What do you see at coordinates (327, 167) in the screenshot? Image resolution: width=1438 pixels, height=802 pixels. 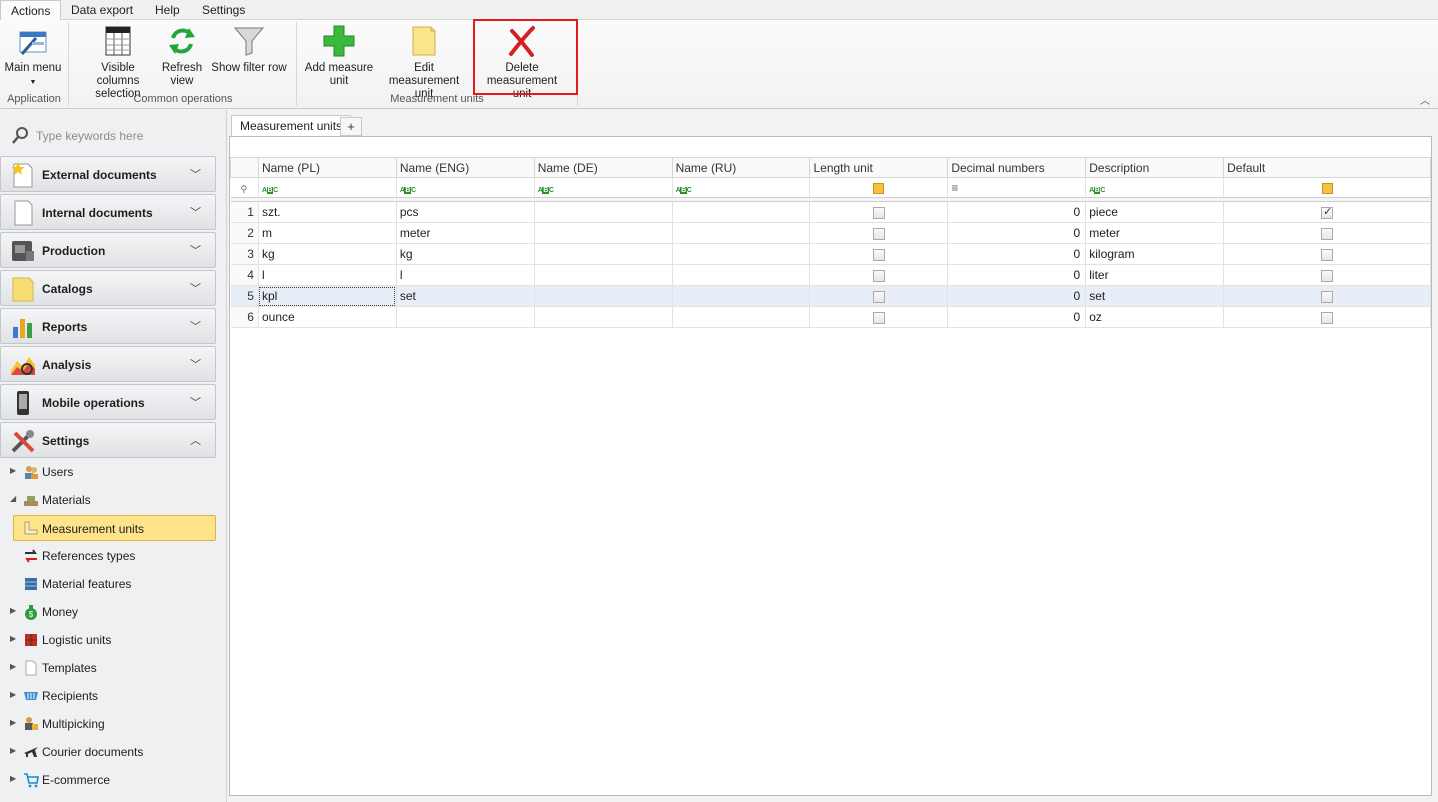 I see `column-header-name-pl: Name (PL)` at bounding box center [327, 167].